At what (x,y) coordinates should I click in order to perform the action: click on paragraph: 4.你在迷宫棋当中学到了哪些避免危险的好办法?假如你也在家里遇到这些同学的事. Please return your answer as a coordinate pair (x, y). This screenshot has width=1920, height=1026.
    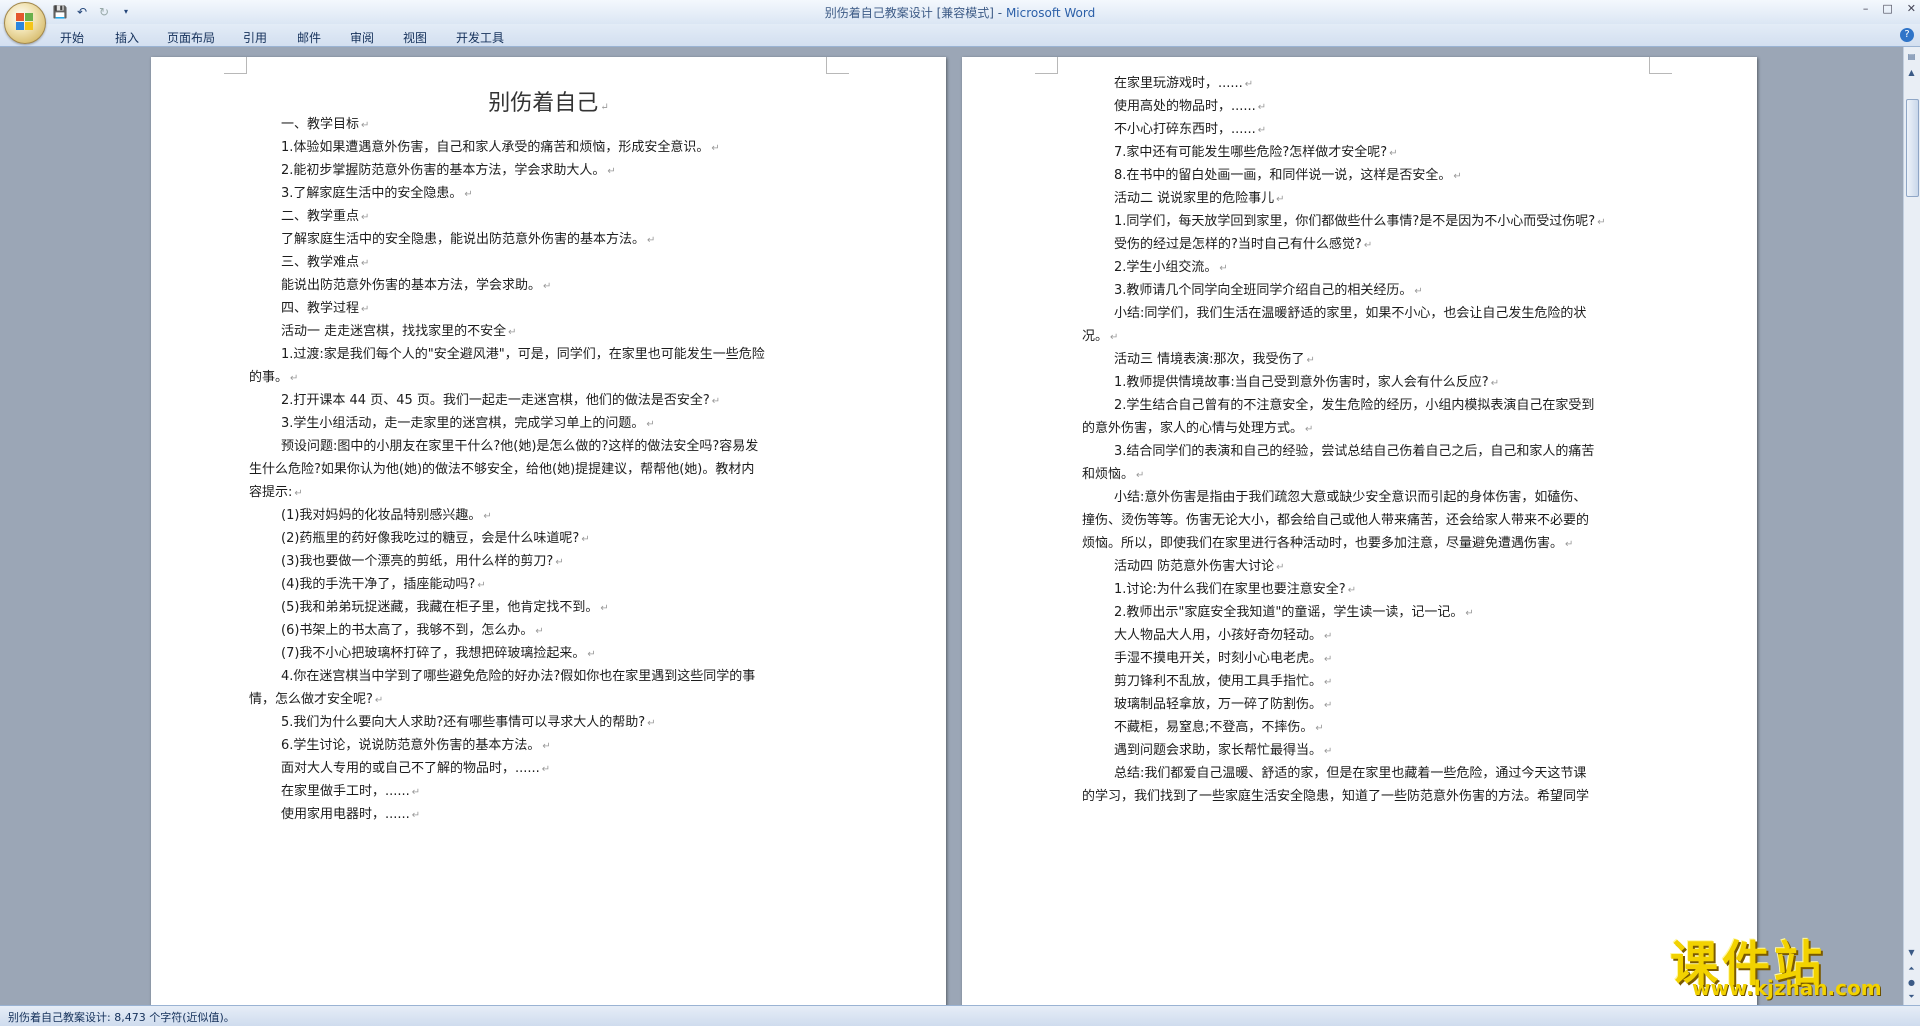
    Looking at the image, I should click on (518, 676).